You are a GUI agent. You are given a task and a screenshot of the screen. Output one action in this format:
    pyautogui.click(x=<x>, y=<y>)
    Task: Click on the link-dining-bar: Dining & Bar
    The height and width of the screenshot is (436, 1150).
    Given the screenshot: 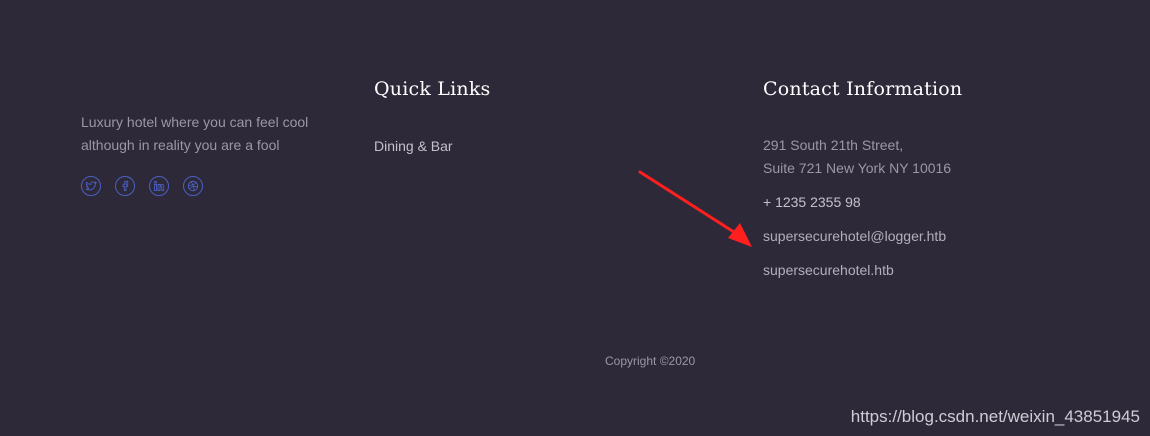 What is the action you would take?
    pyautogui.click(x=504, y=146)
    